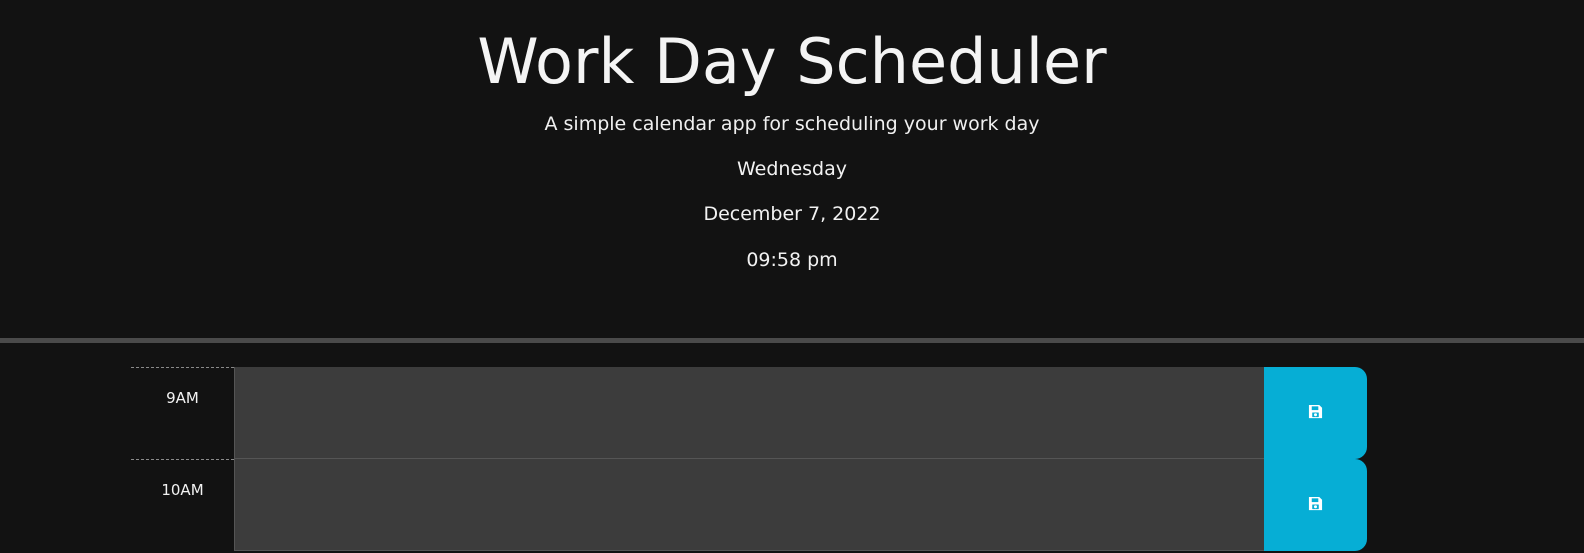  What do you see at coordinates (792, 61) in the screenshot?
I see `page-title: Work Day Scheduler` at bounding box center [792, 61].